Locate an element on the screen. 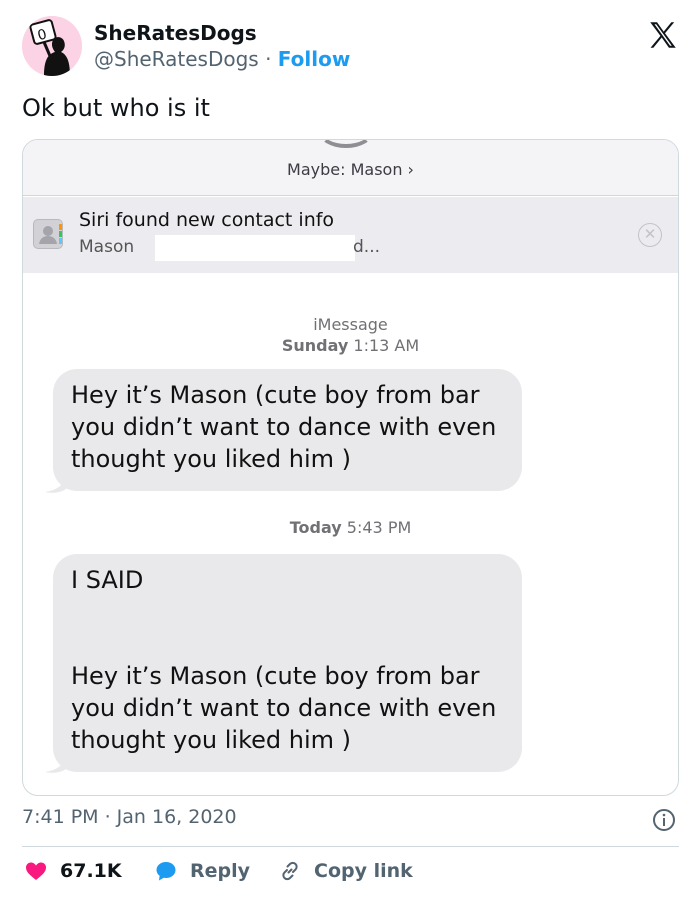 The width and height of the screenshot is (700, 898). divider is located at coordinates (350, 846).